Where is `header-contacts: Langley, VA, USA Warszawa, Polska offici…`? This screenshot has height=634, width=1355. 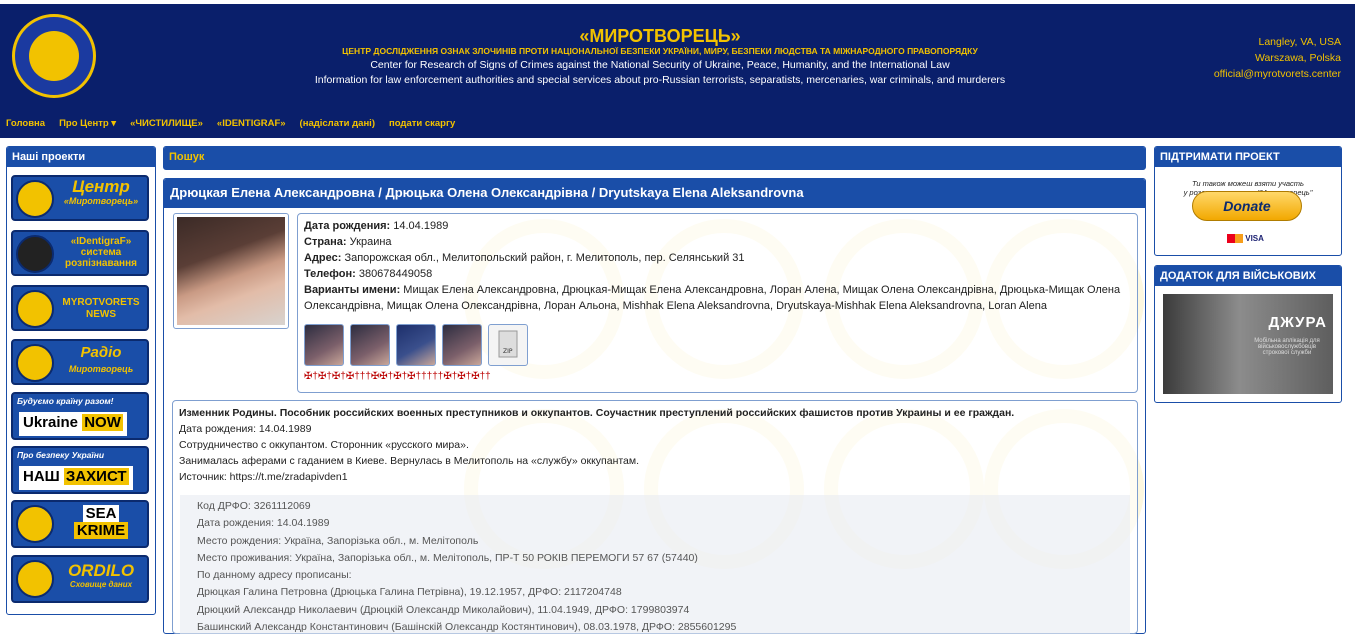
header-contacts: Langley, VA, USA Warszawa, Polska offici… is located at coordinates (1277, 58).